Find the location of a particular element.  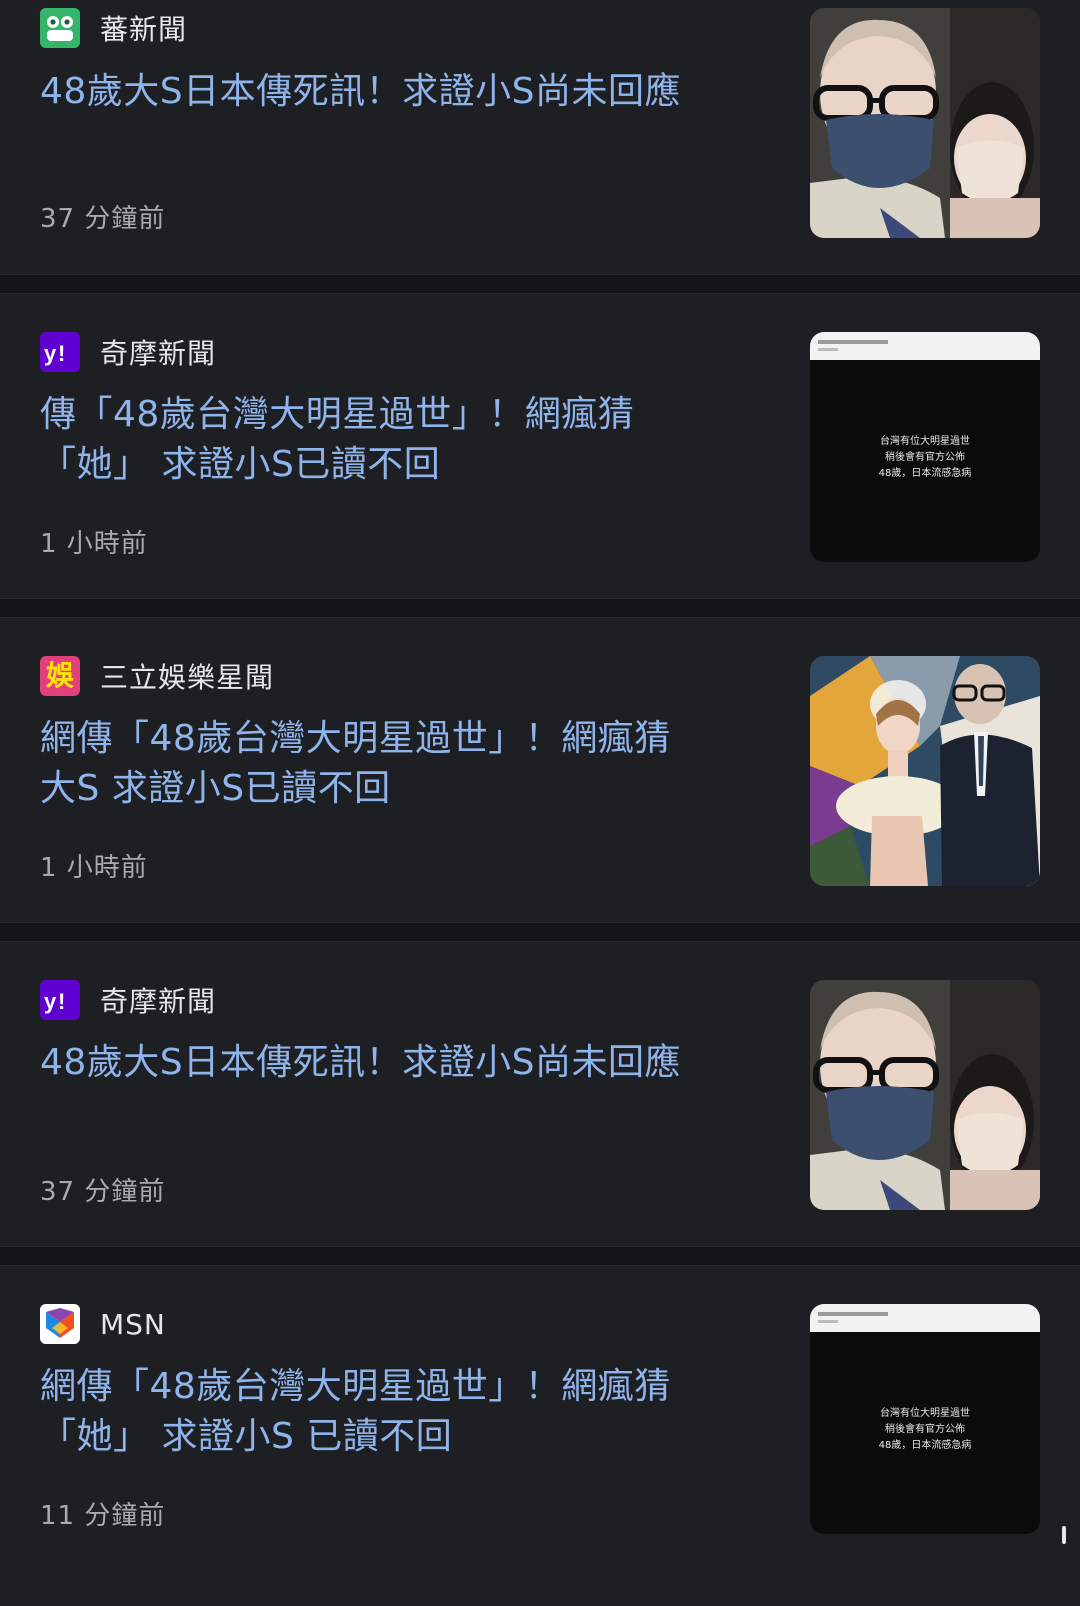

headline-link: 網傳「48歲台灣大明星過世」！網瘋猜 「她」 求證小S 已讀不回 is located at coordinates (390, 1412).